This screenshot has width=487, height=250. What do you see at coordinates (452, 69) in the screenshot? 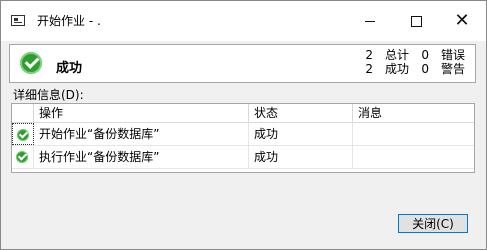
I see `warning-label: 警告` at bounding box center [452, 69].